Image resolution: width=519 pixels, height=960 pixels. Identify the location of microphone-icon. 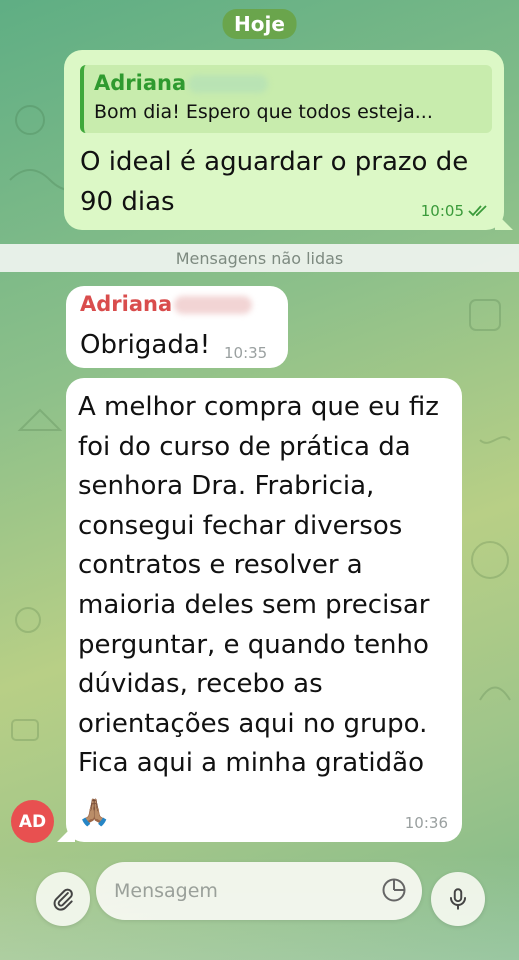
(458, 899).